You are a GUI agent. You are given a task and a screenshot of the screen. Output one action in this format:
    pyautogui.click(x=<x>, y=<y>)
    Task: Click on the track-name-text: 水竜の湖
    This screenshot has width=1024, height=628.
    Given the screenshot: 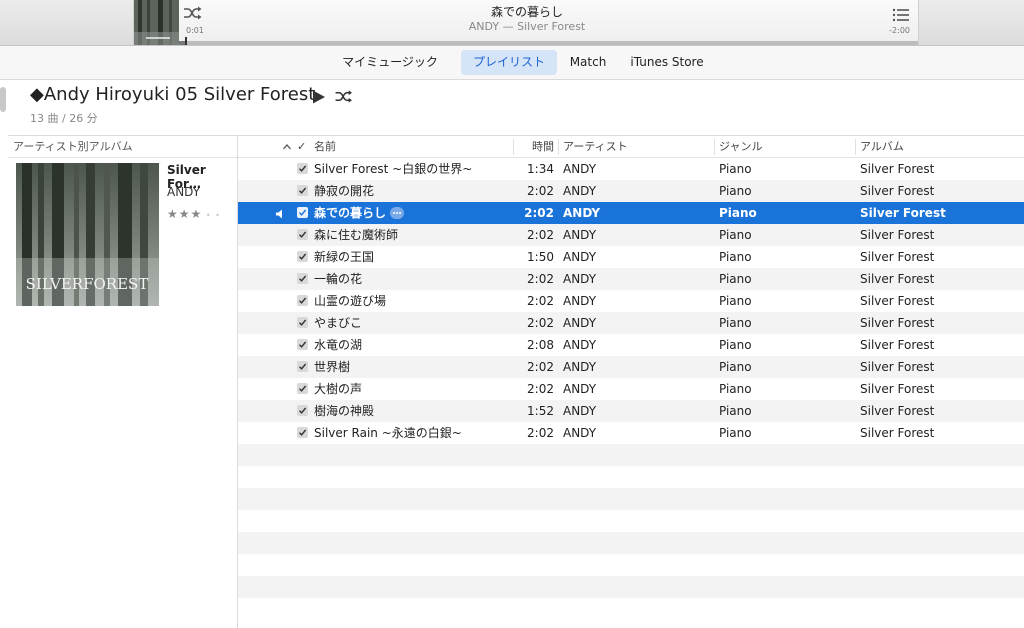 What is the action you would take?
    pyautogui.click(x=338, y=345)
    